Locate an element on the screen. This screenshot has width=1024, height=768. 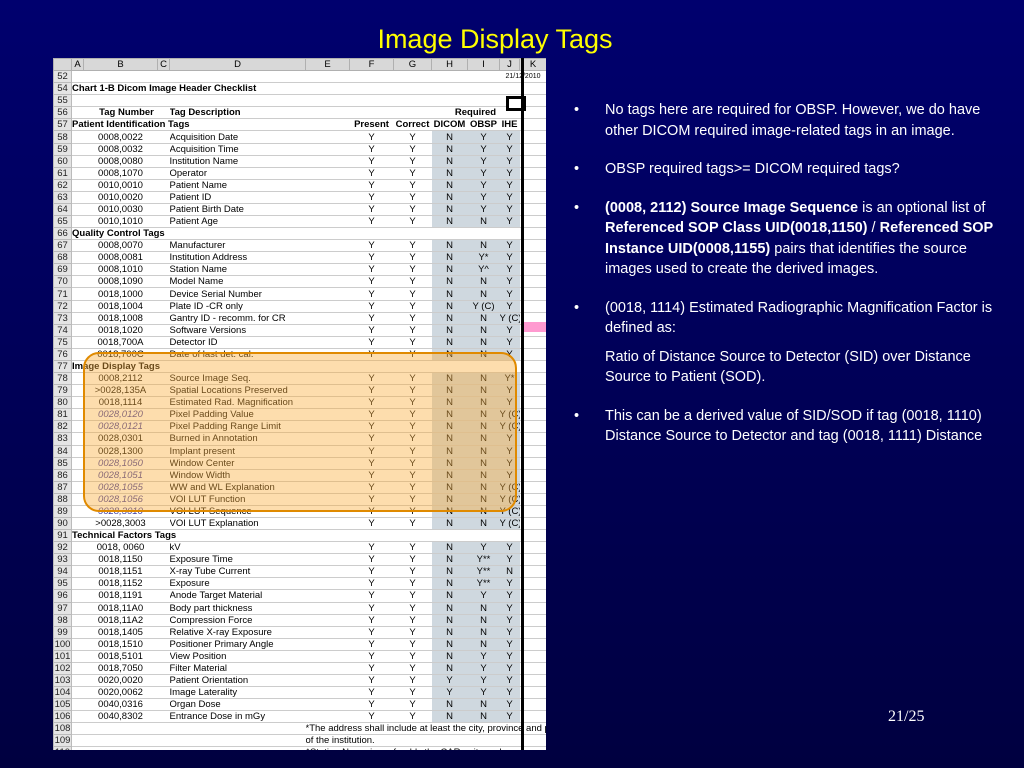
header-obsp: OBSP is located at coordinates (483, 125).